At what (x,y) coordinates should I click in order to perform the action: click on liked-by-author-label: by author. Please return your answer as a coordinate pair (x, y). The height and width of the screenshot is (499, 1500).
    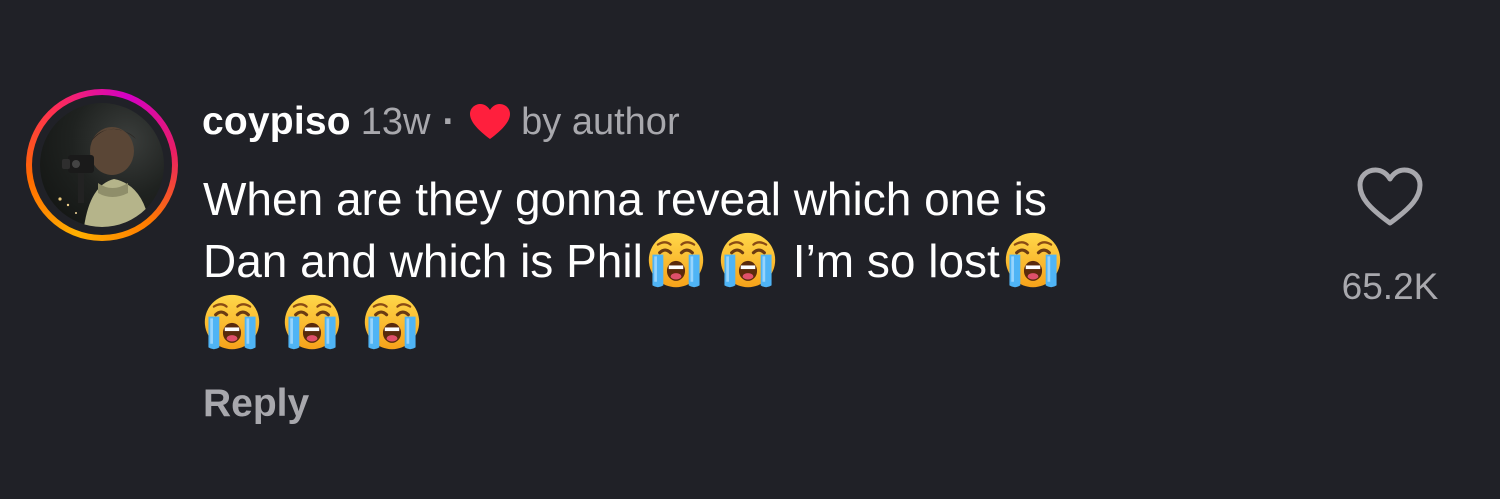
    Looking at the image, I should click on (600, 121).